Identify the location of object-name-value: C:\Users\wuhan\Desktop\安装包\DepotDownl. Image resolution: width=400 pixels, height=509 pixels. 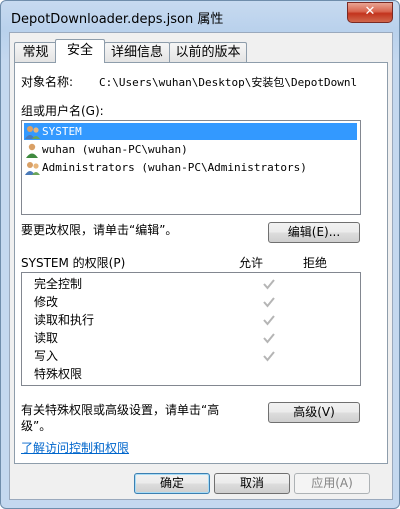
(228, 82).